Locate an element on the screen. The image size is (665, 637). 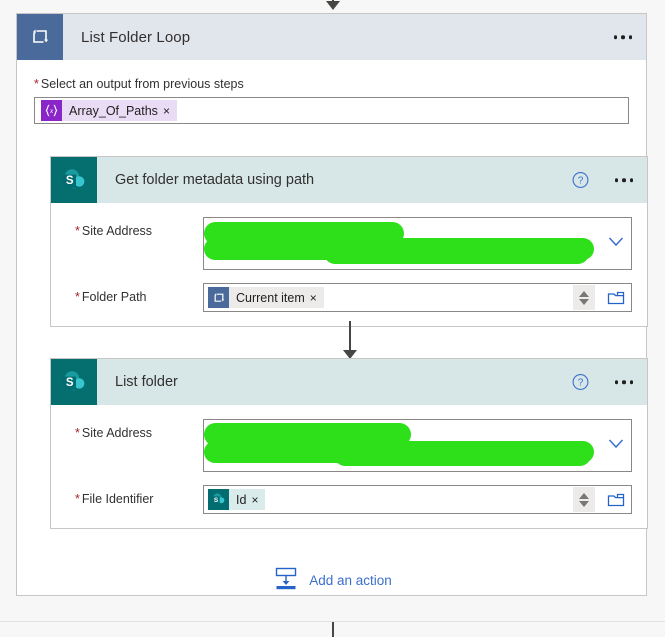
field-file-identifier: * File Identifier S Id × is located at coordinates (347, 499).